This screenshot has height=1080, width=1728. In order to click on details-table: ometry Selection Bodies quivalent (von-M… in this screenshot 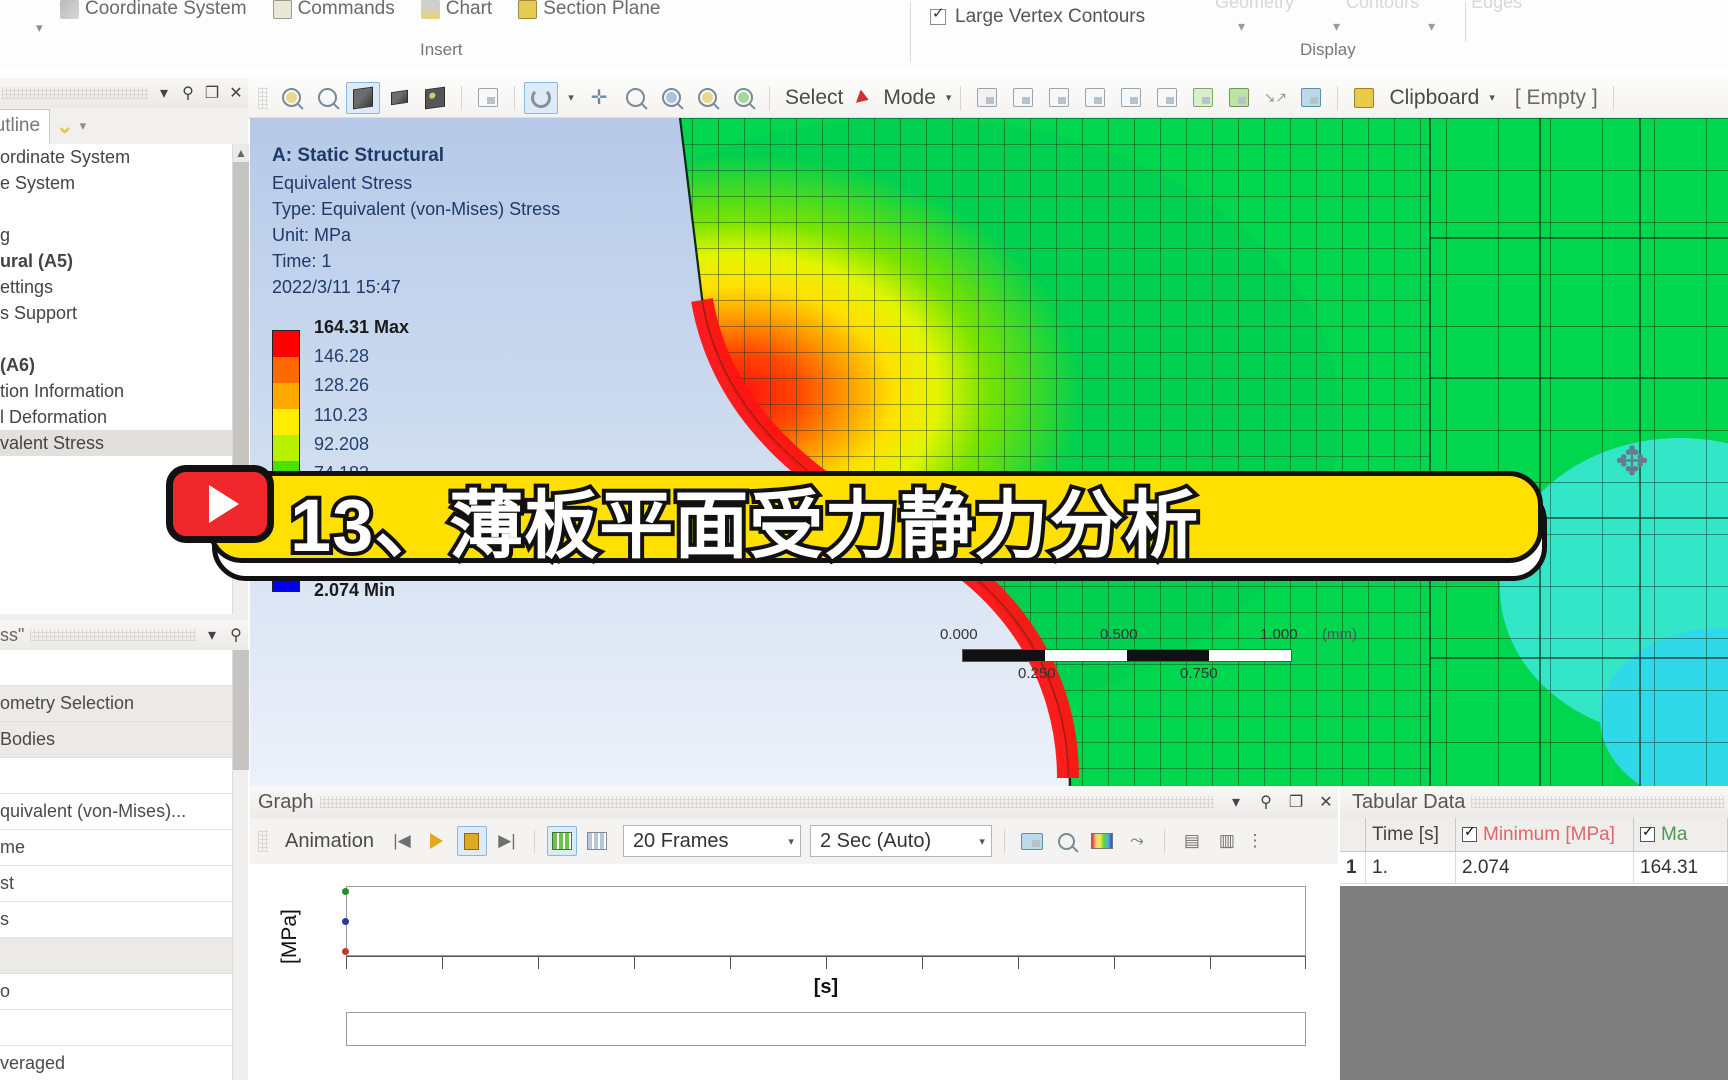, I will do `click(116, 865)`.